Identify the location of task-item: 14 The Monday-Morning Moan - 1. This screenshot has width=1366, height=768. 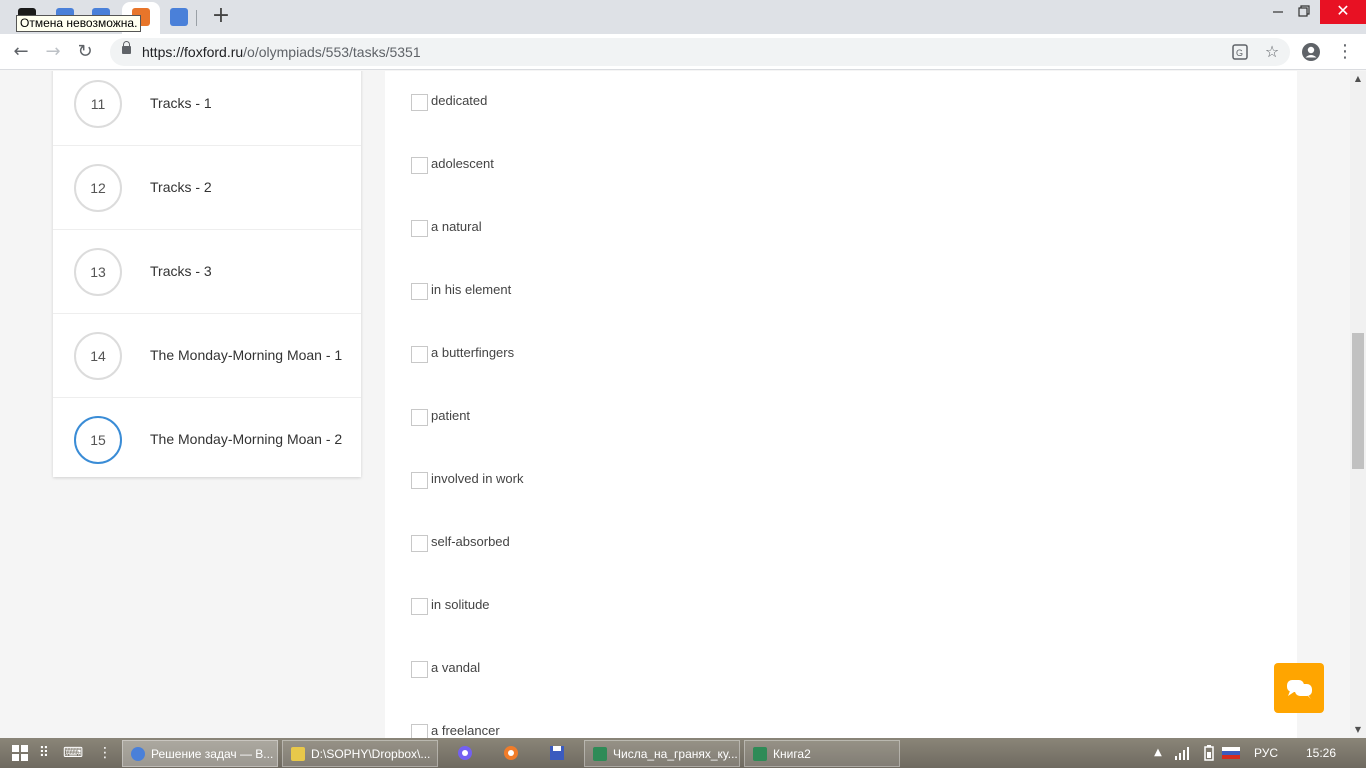
(207, 355).